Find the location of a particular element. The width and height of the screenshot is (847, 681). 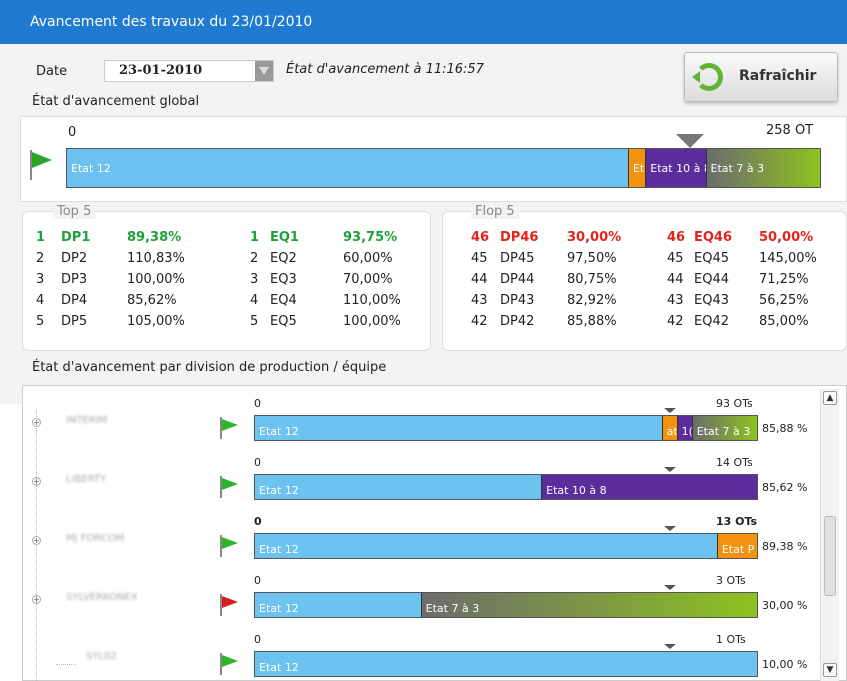

row-name: MJ FORCOM is located at coordinates (95, 538).